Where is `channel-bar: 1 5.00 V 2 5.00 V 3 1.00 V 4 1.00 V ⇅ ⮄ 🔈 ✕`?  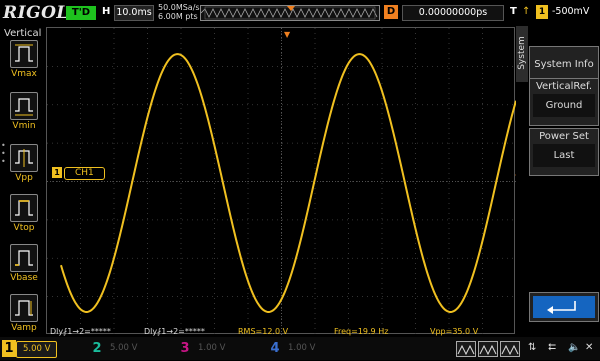 channel-bar: 1 5.00 V 2 5.00 V 3 1.00 V 4 1.00 V ⇅ ⮄ 🔈 ✕ is located at coordinates (300, 348).